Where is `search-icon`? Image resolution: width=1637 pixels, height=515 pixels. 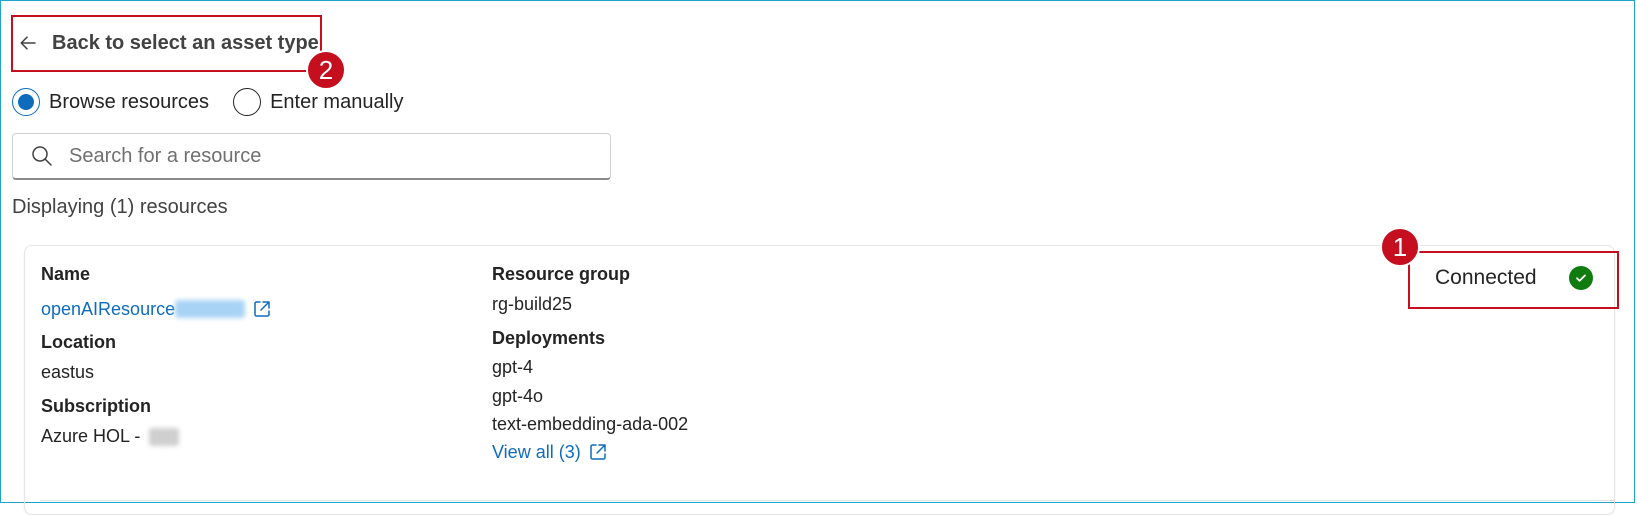
search-icon is located at coordinates (42, 156).